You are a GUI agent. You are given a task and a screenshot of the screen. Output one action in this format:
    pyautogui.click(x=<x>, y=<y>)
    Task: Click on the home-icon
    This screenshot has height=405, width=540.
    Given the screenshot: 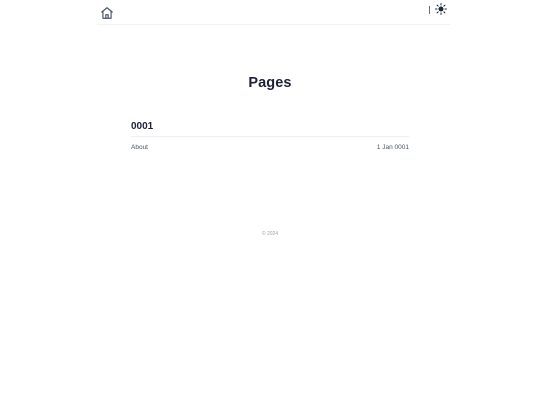 What is the action you would take?
    pyautogui.click(x=107, y=13)
    